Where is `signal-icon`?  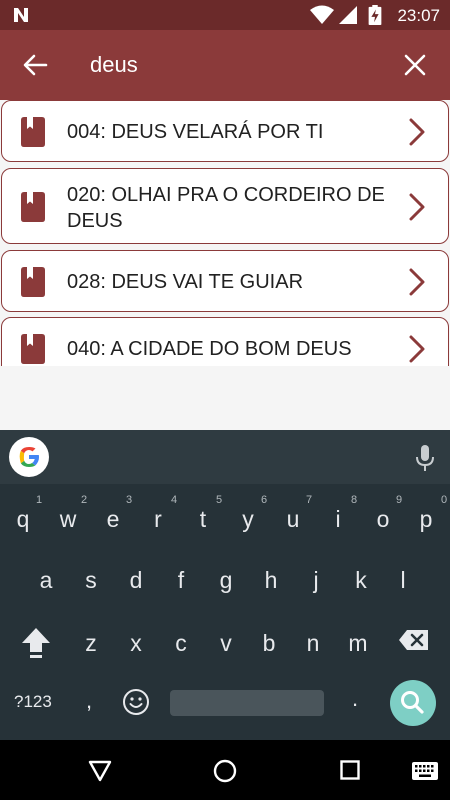 signal-icon is located at coordinates (348, 15).